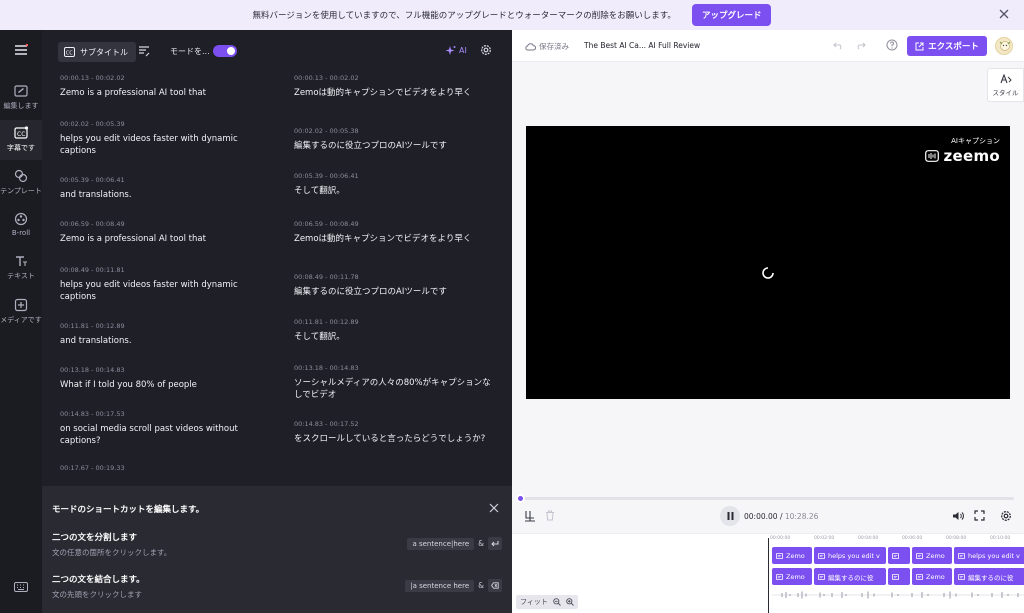 This screenshot has width=1024, height=613. What do you see at coordinates (1006, 516) in the screenshot?
I see `settings-icon` at bounding box center [1006, 516].